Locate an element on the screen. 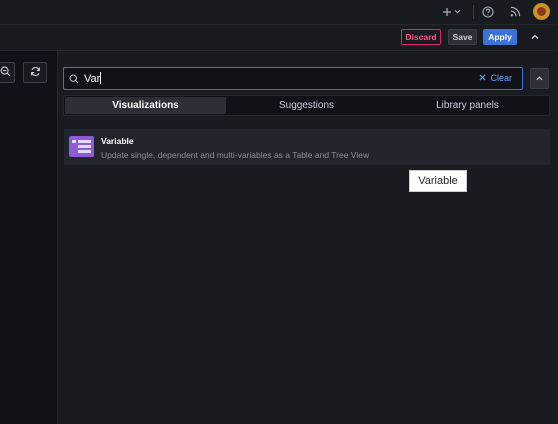 The image size is (558, 424). refresh-button is located at coordinates (35, 72).